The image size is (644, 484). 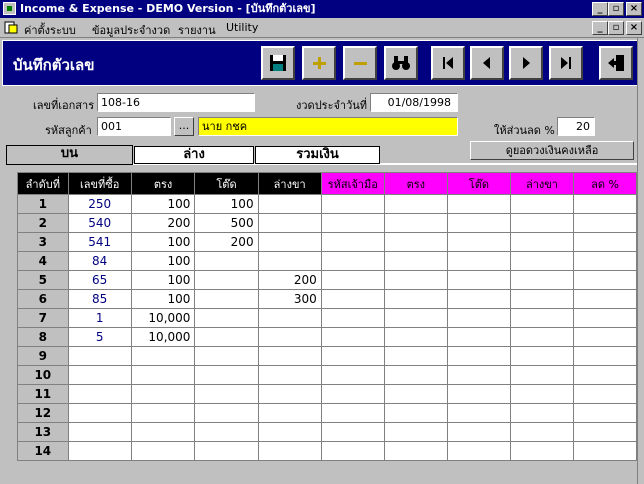 What do you see at coordinates (327, 413) in the screenshot?
I see `table-row: 12` at bounding box center [327, 413].